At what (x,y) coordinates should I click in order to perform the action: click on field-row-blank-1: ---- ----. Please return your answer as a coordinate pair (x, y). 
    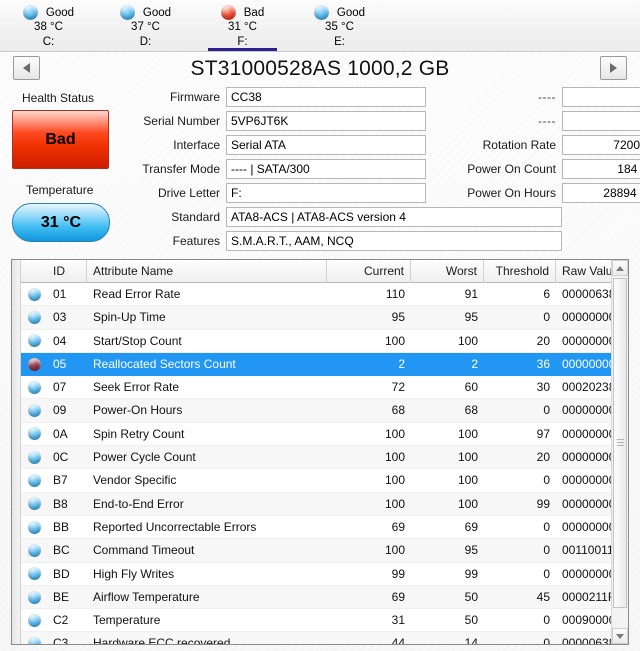
    Looking at the image, I should click on (544, 96).